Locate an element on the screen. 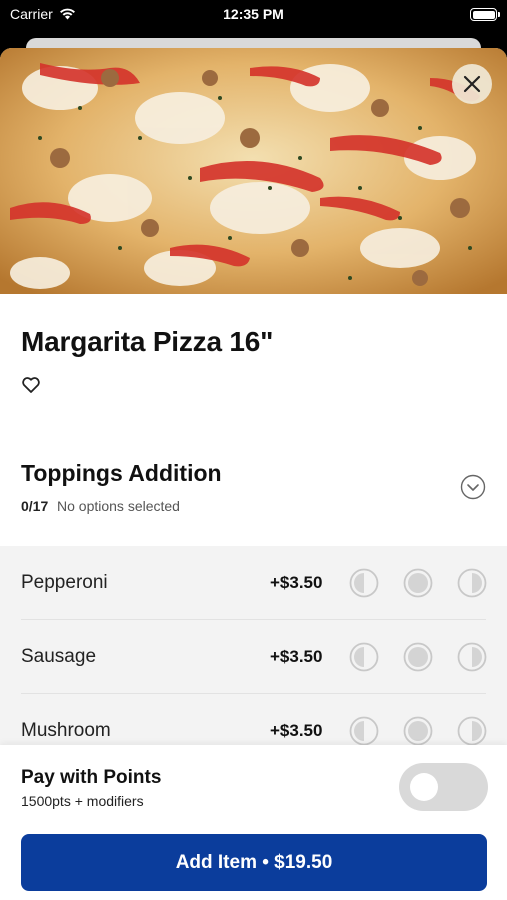  status-time: 12:35 PM is located at coordinates (253, 14).